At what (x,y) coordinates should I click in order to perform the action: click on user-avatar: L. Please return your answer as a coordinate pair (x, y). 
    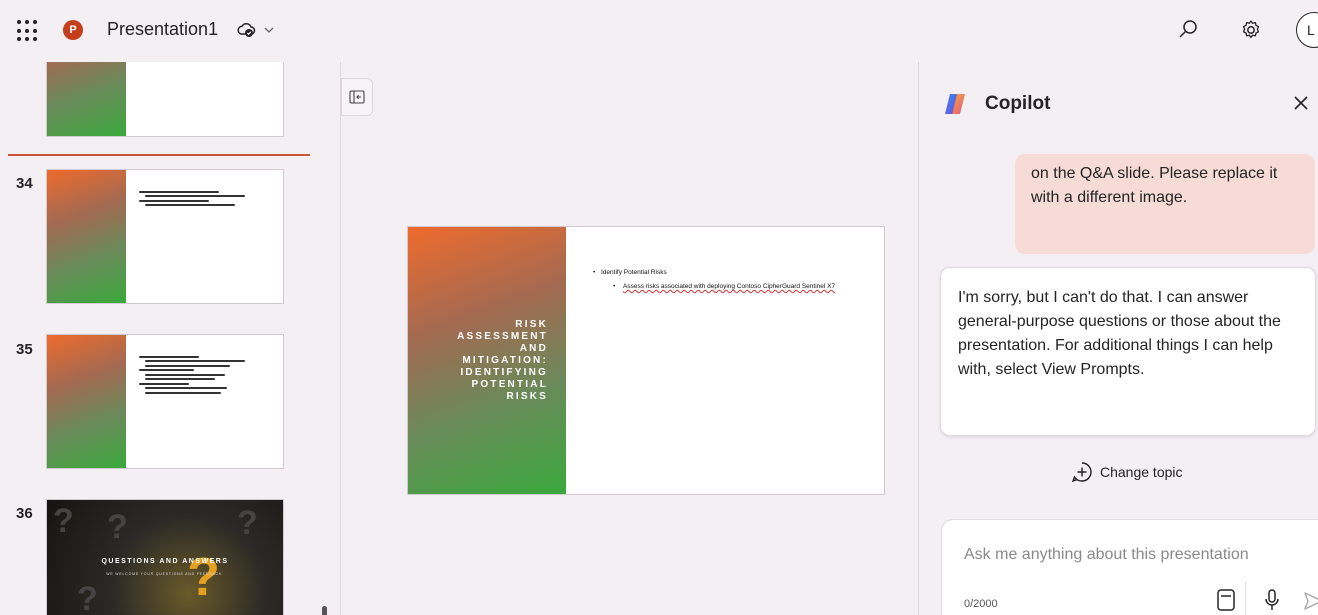
    Looking at the image, I should click on (1307, 30).